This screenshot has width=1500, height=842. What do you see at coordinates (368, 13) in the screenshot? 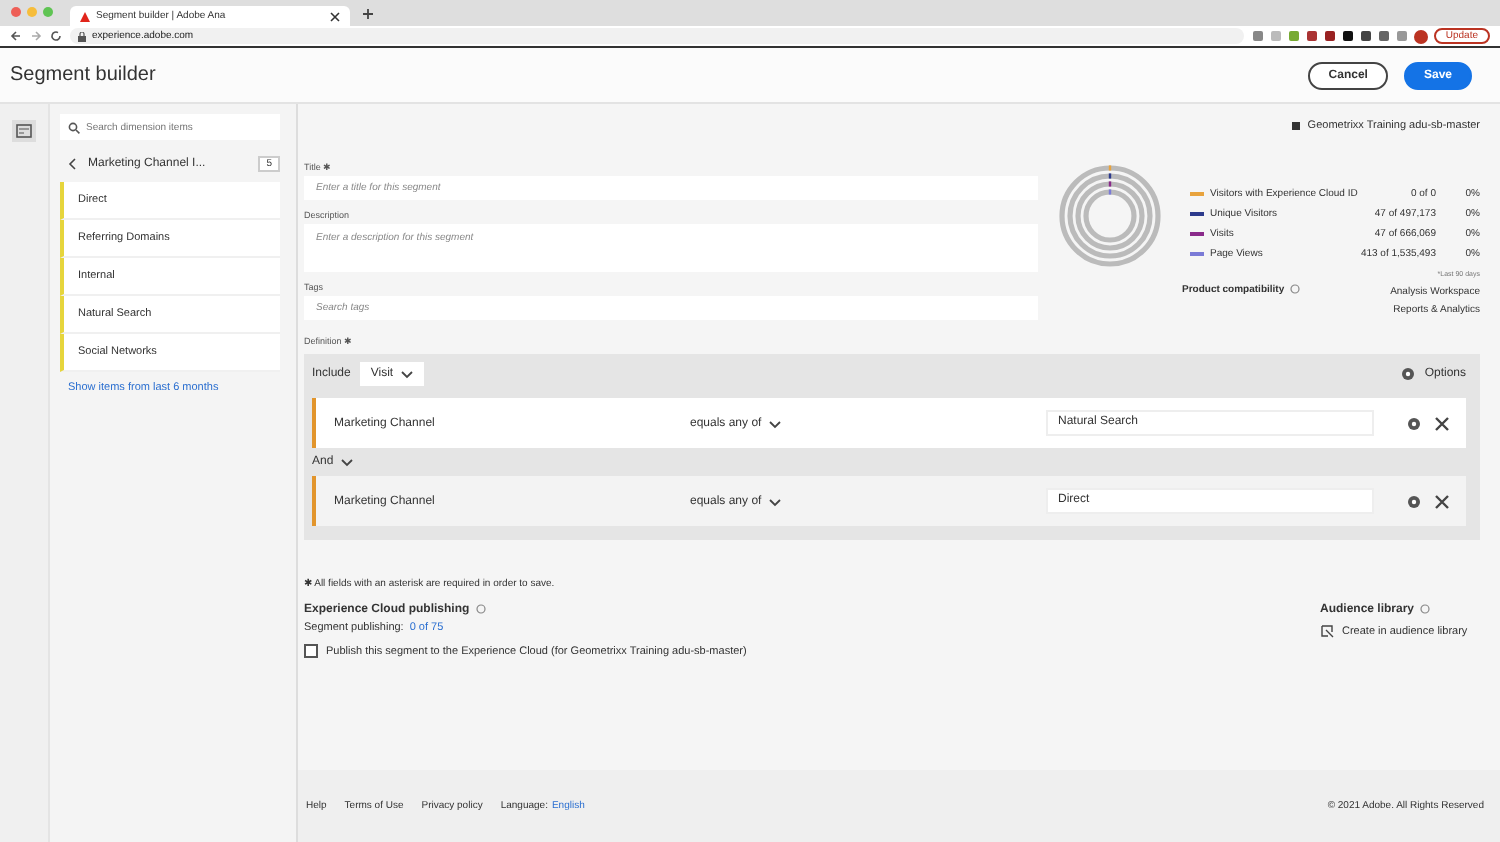
I see `plus-icon` at bounding box center [368, 13].